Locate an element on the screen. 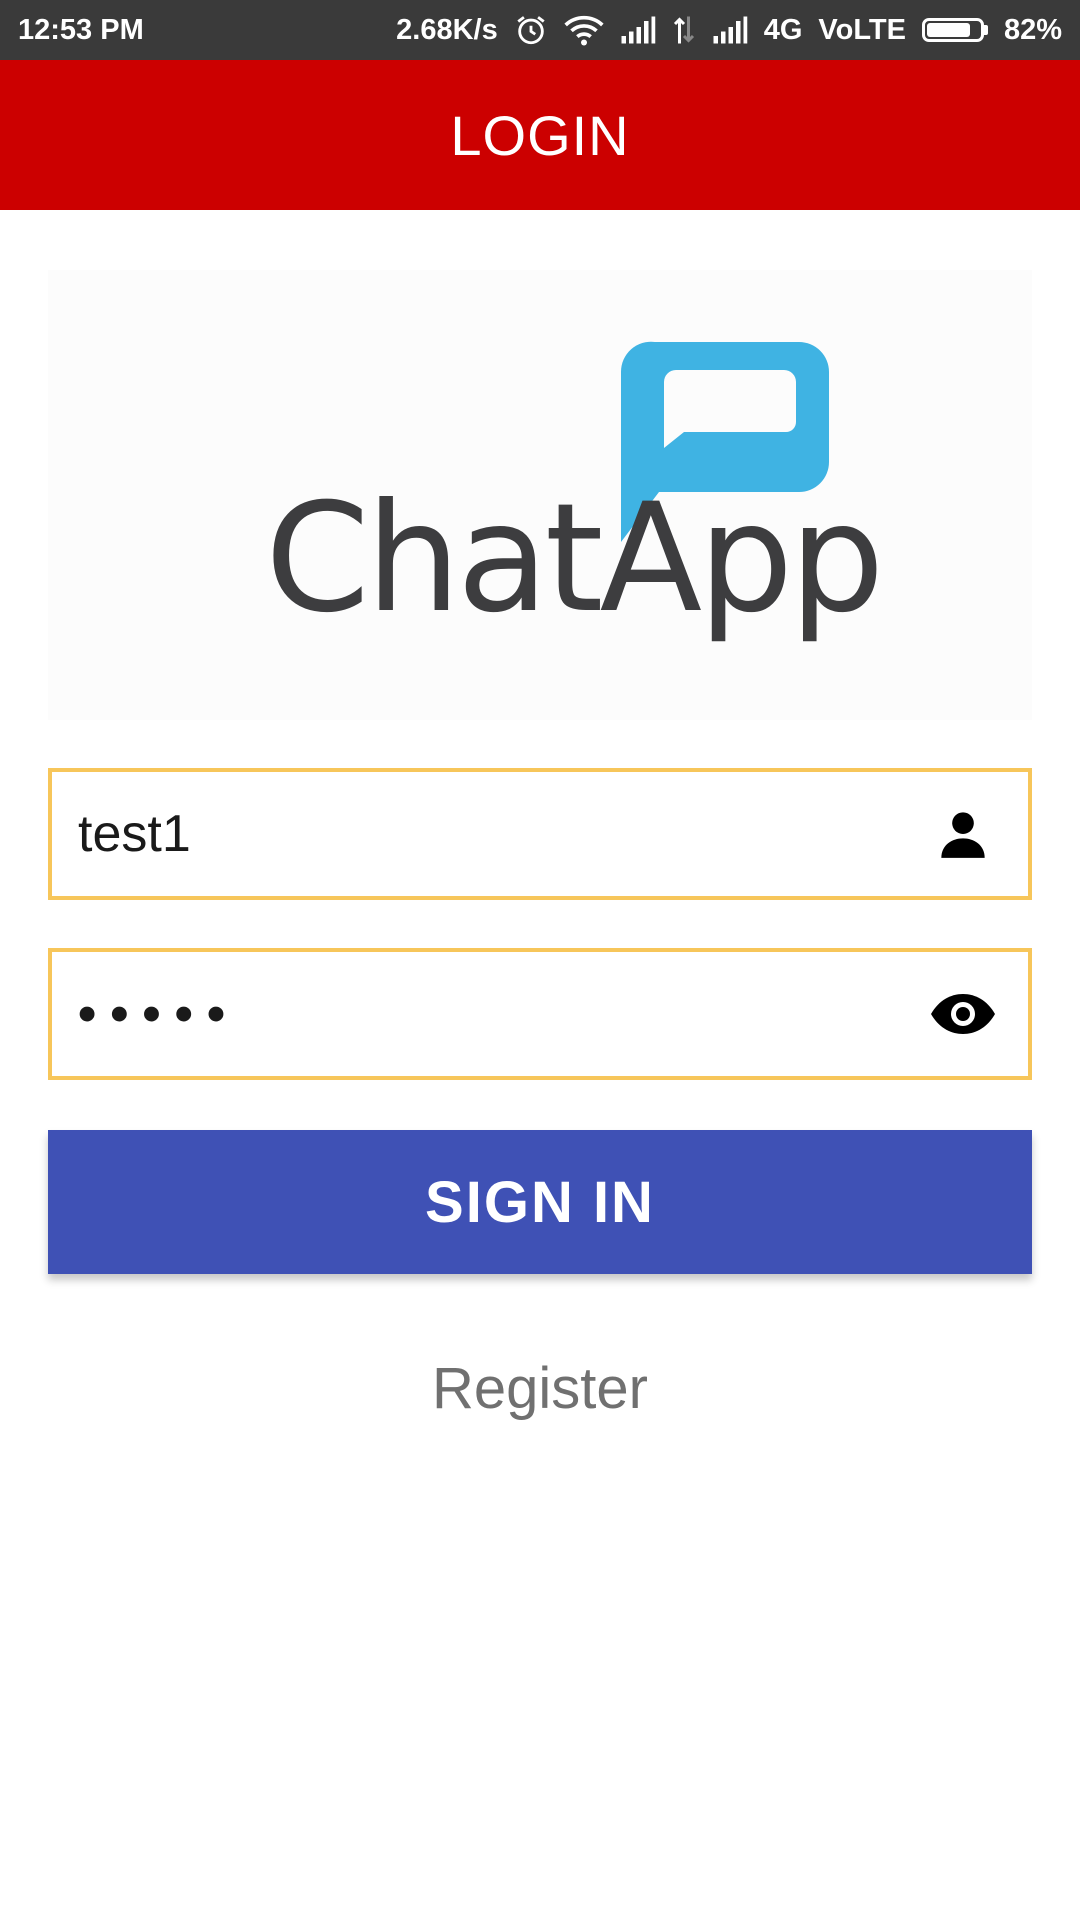  logo-text-chat: Chat is located at coordinates (433, 559).